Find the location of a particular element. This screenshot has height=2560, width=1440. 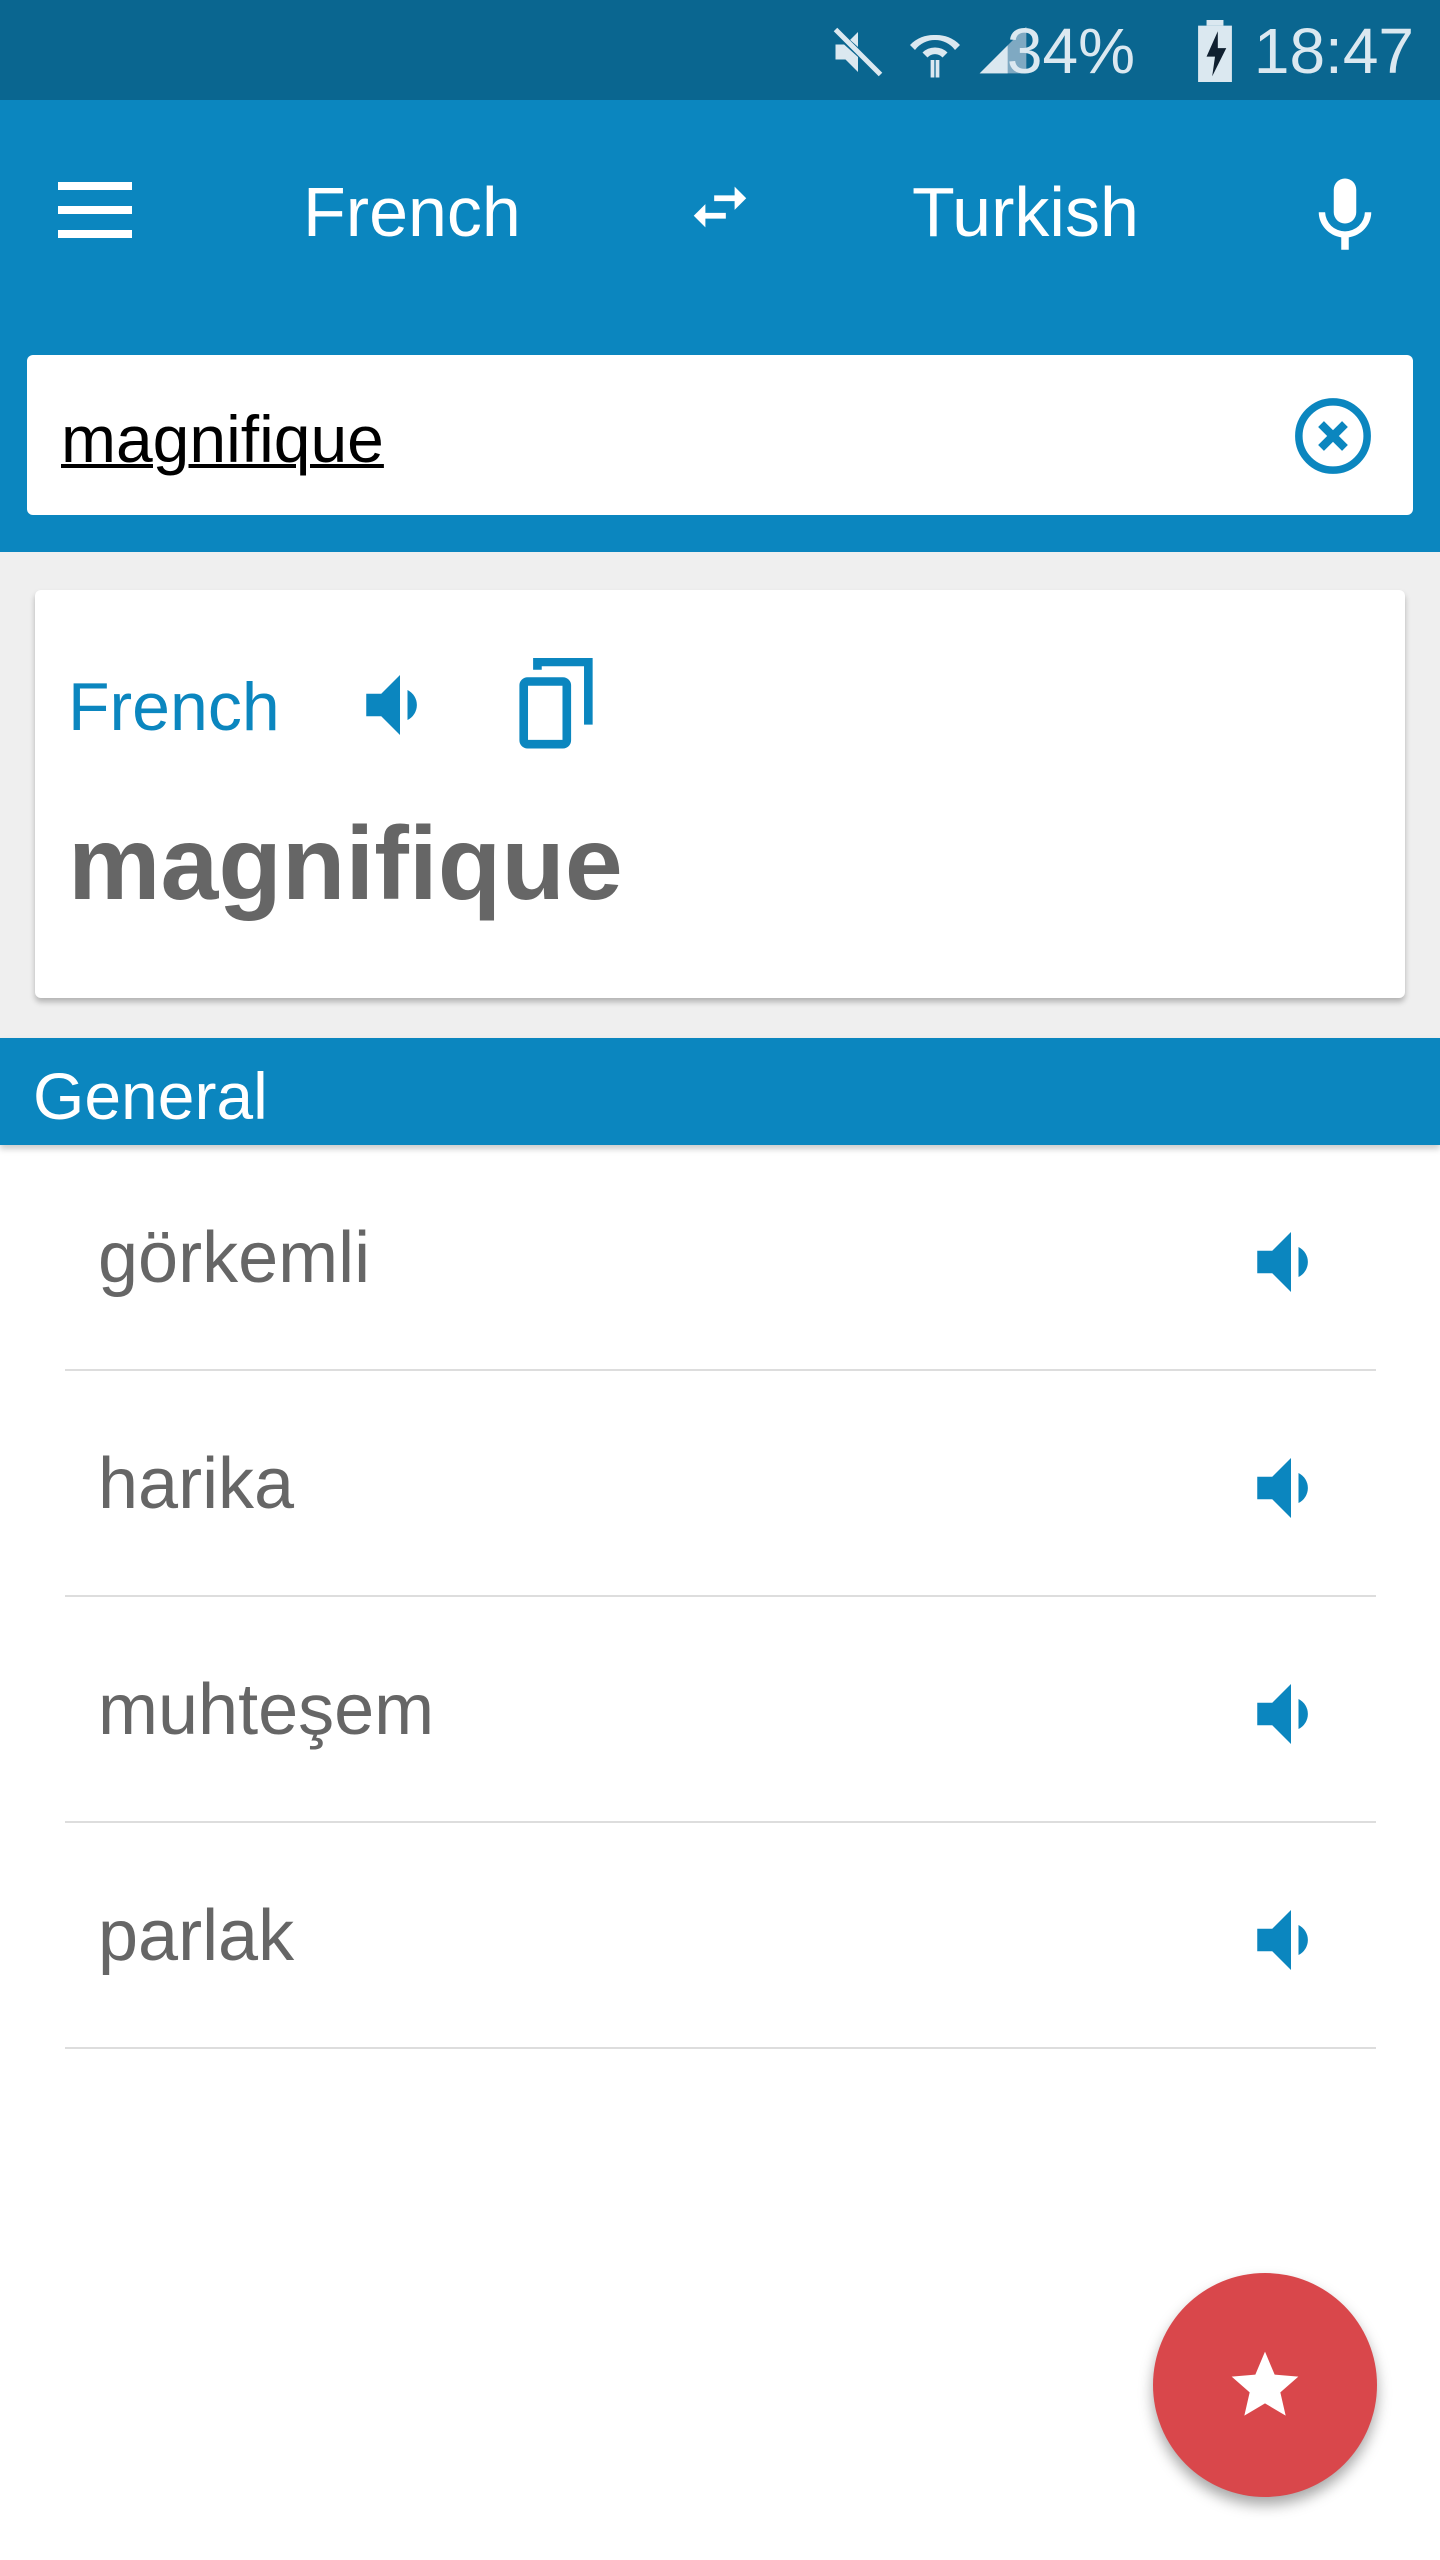

search-value: magnifique is located at coordinates (222, 439).